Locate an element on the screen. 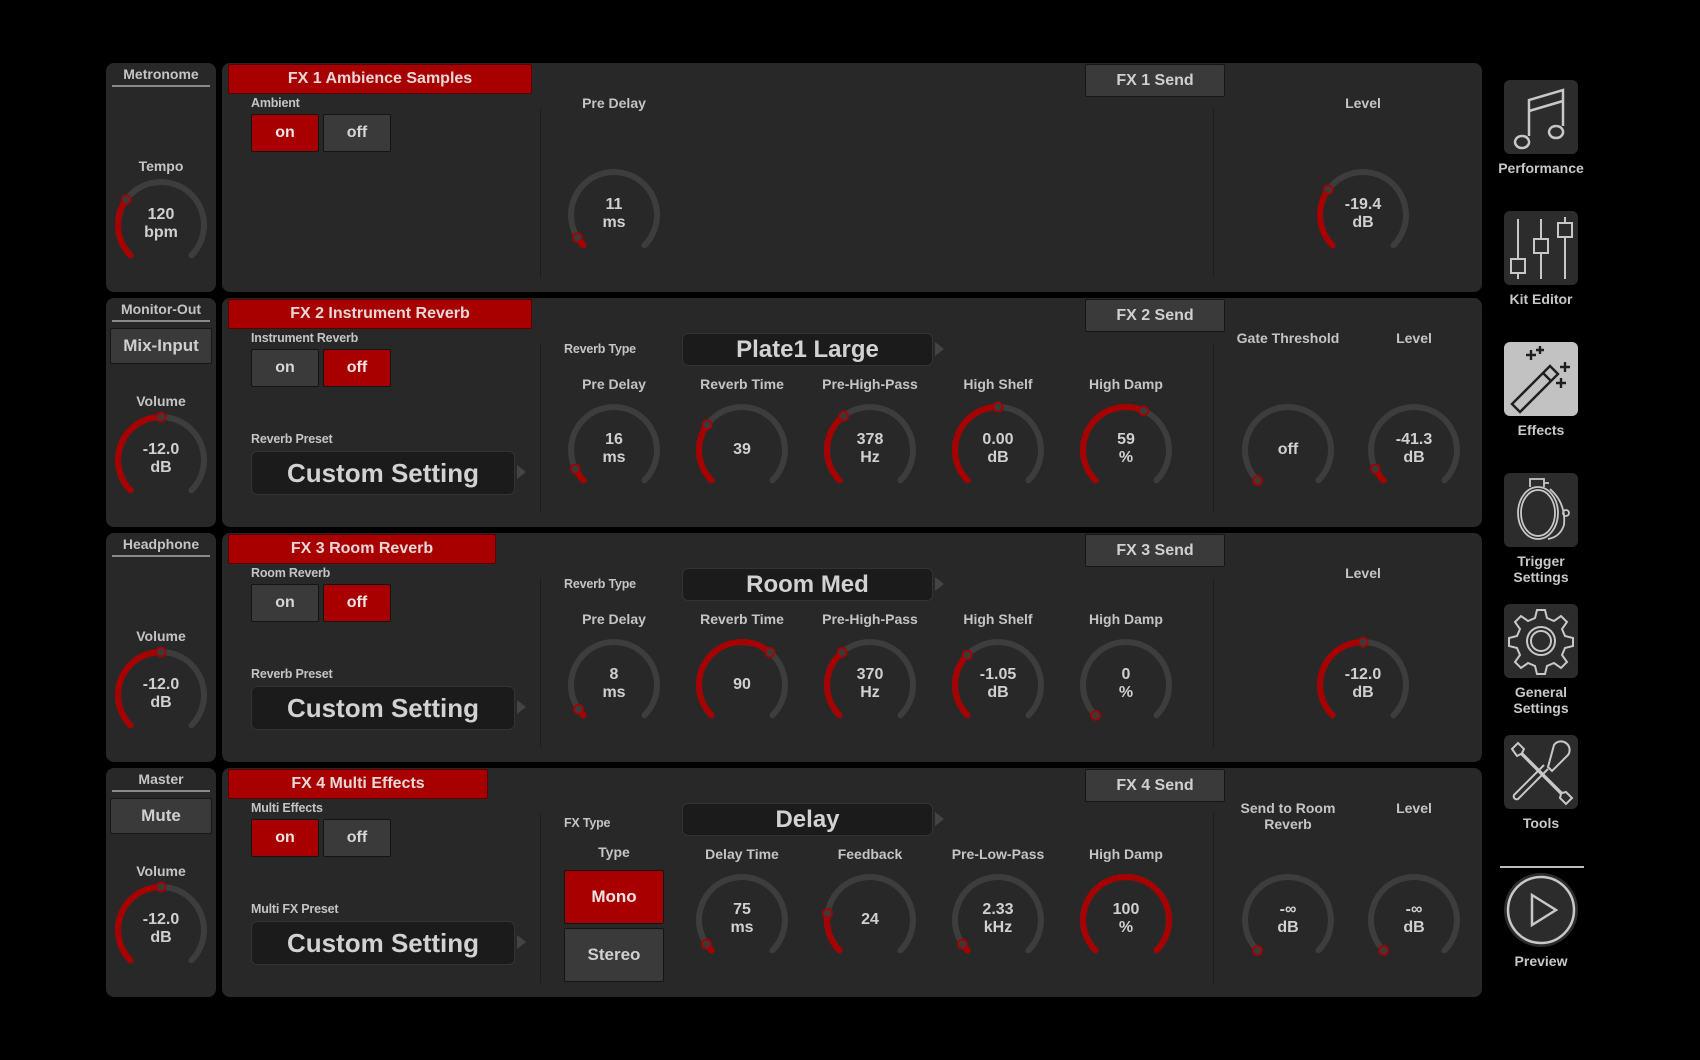 Image resolution: width=1700 pixels, height=1060 pixels. output-type-stereo-button: Stereo is located at coordinates (614, 955).